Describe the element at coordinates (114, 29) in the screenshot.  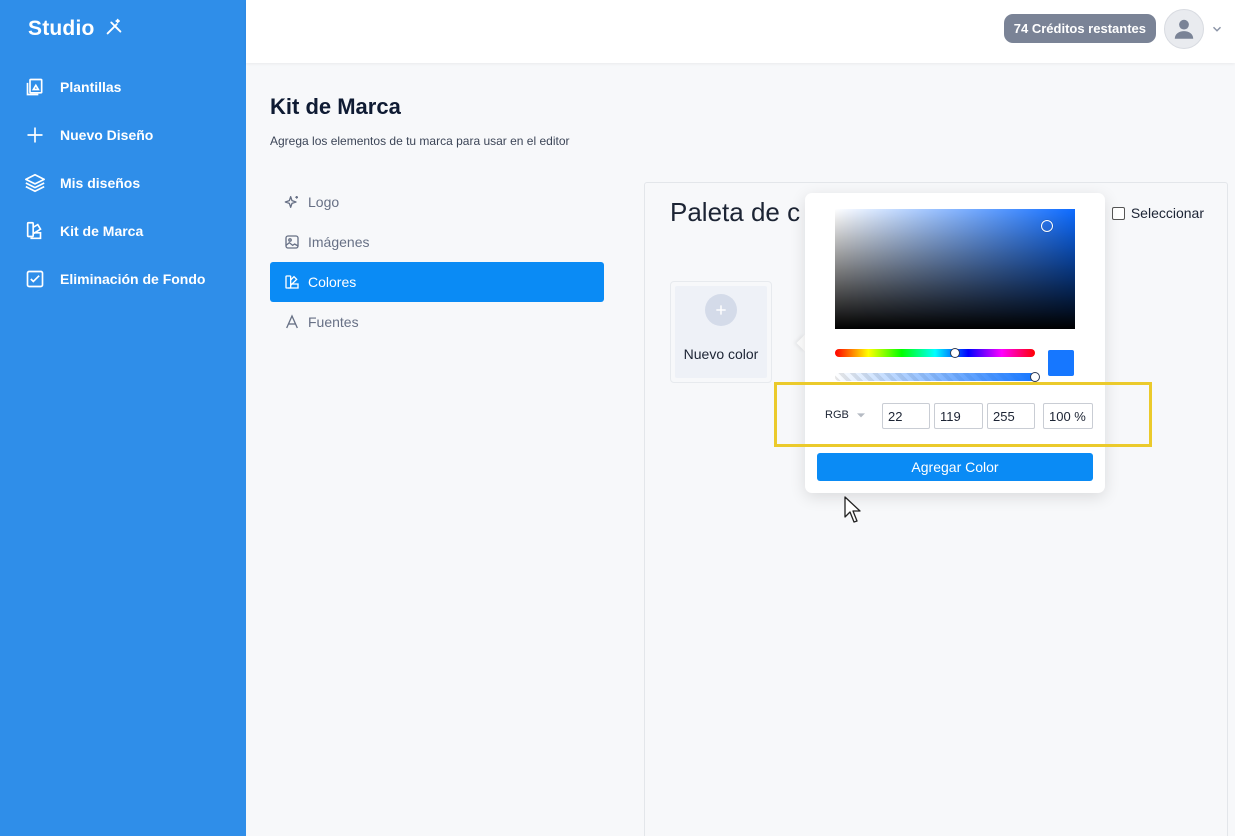
I see `magic-wand-icon` at that location.